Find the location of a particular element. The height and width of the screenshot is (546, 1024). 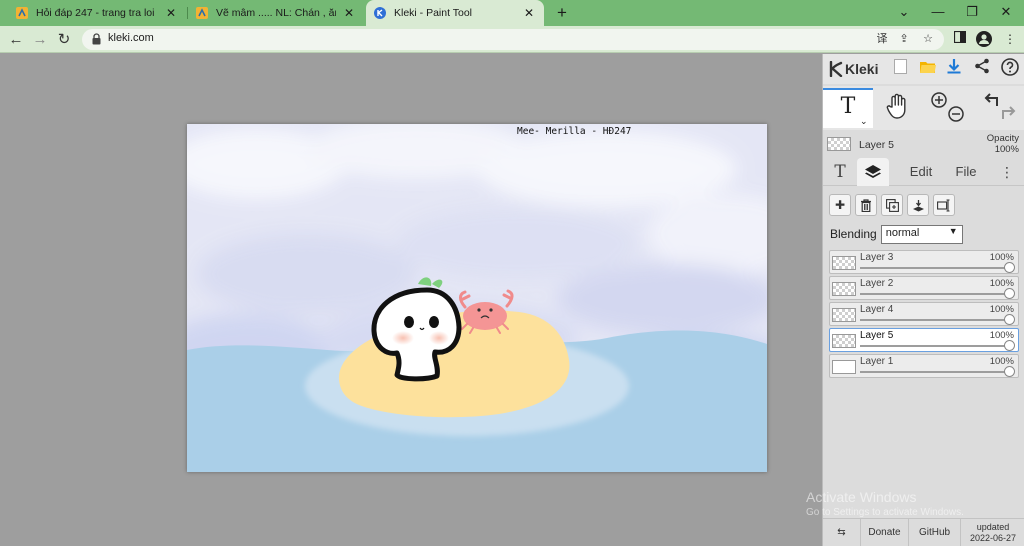

merge-down-button is located at coordinates (918, 205).